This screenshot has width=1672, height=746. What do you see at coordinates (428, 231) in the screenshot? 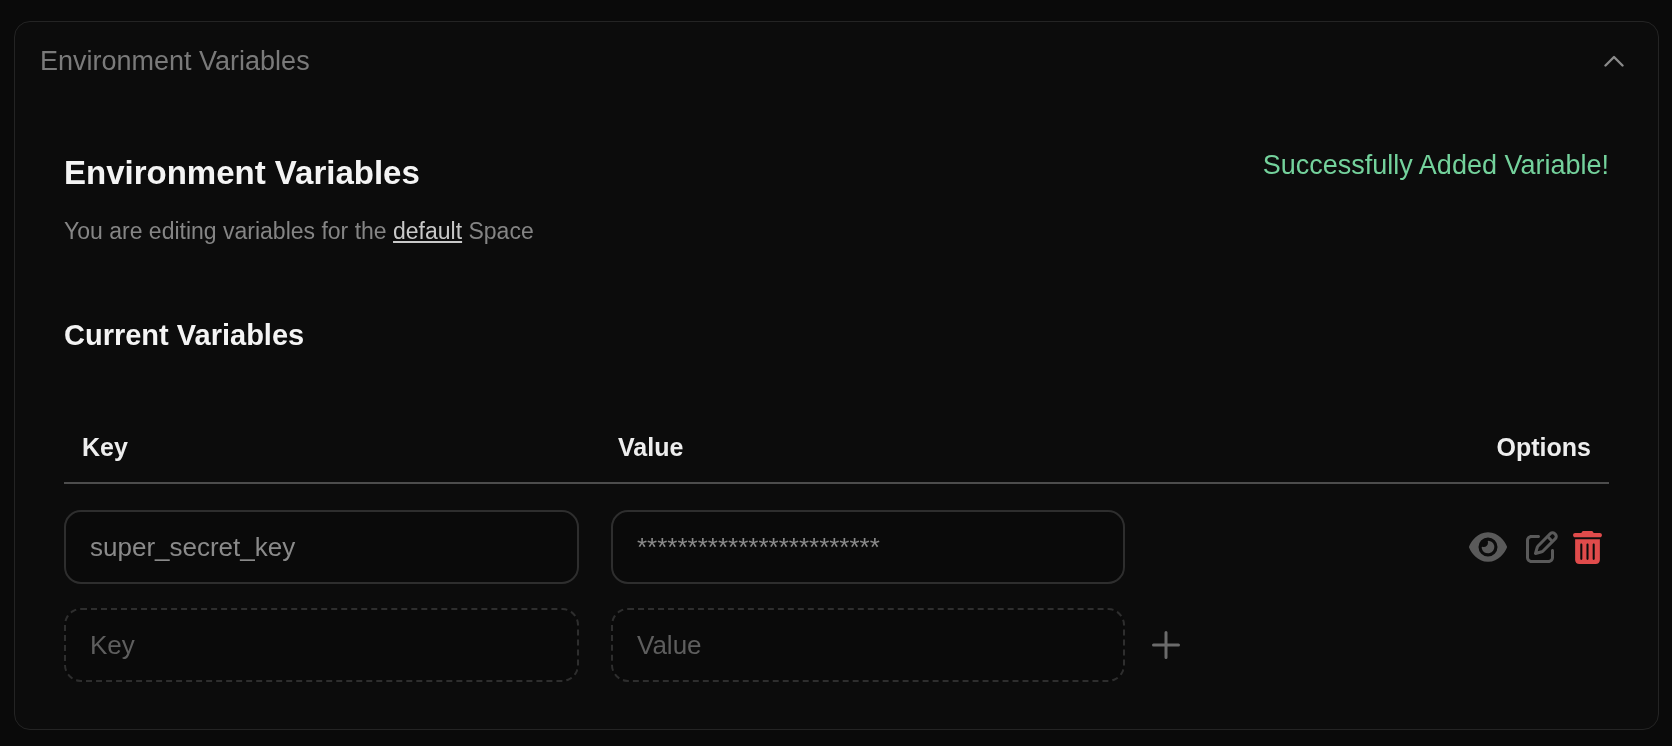
I see `space-link: default` at bounding box center [428, 231].